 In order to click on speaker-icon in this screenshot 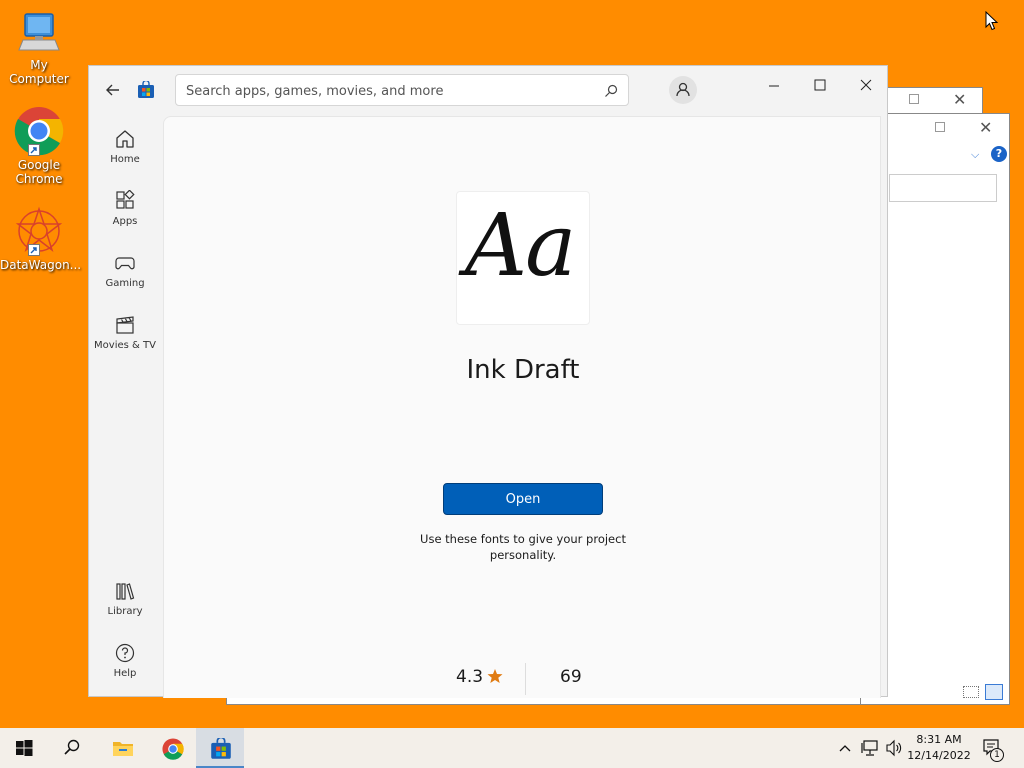, I will do `click(894, 748)`.